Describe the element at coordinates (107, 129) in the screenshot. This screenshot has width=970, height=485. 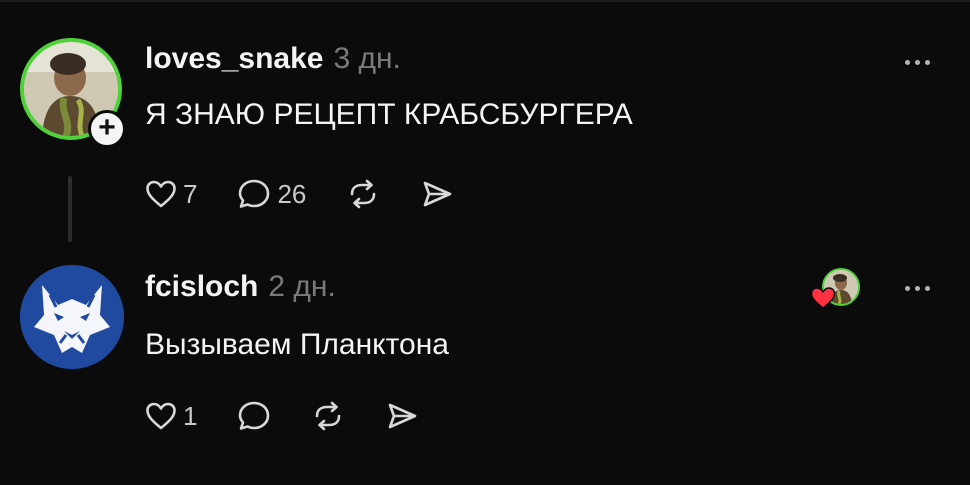
I see `follow-plus-button: +` at that location.